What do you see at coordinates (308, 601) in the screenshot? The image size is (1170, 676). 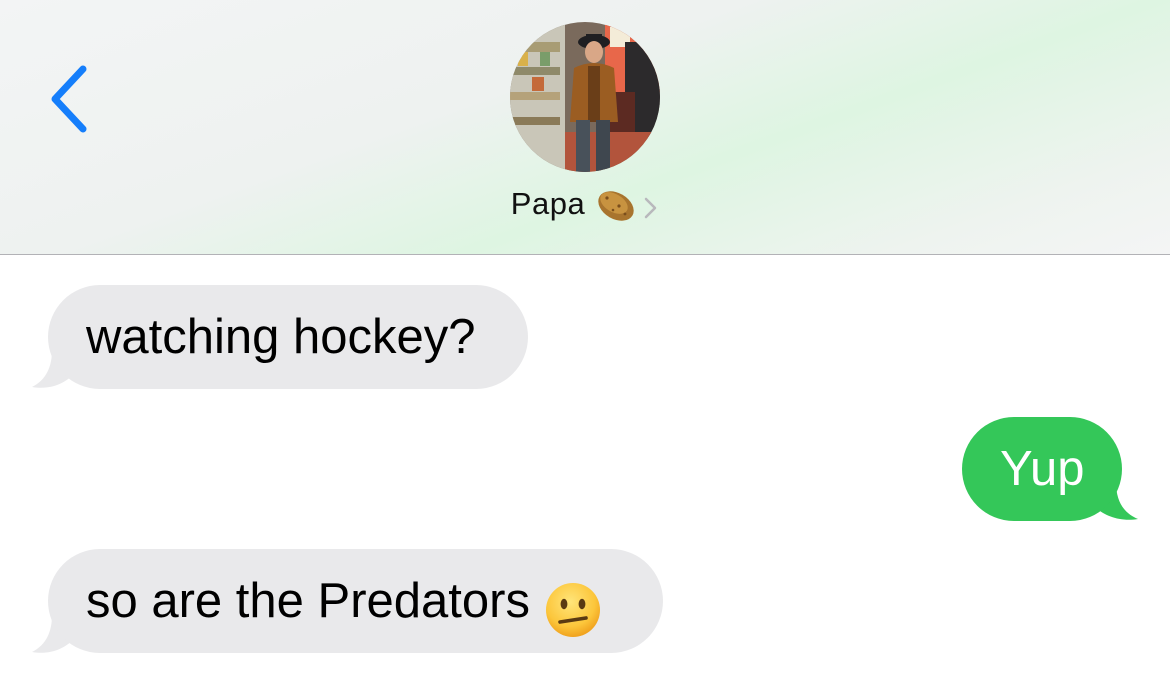 I see `message-text: so are the Predators` at bounding box center [308, 601].